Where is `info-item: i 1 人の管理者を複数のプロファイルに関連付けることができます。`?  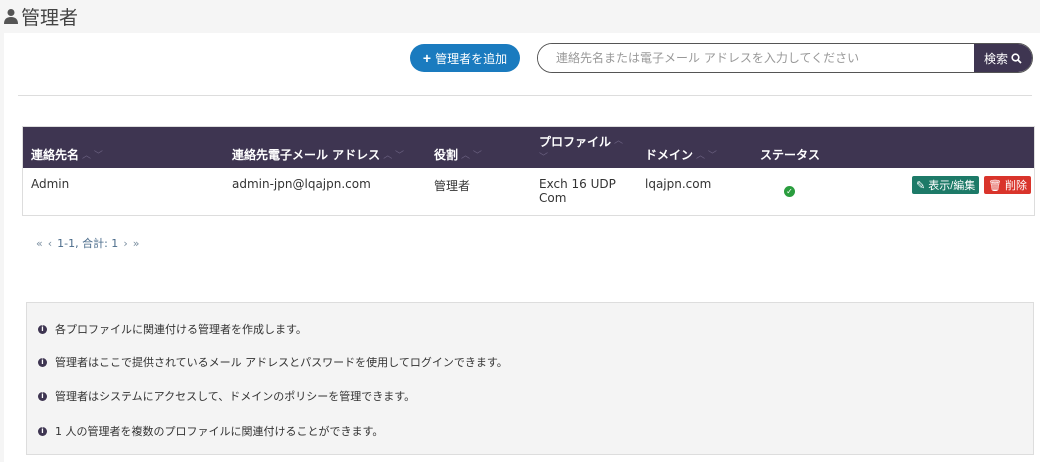 info-item: i 1 人の管理者を複数のプロファイルに関連付けることができます。 is located at coordinates (210, 431).